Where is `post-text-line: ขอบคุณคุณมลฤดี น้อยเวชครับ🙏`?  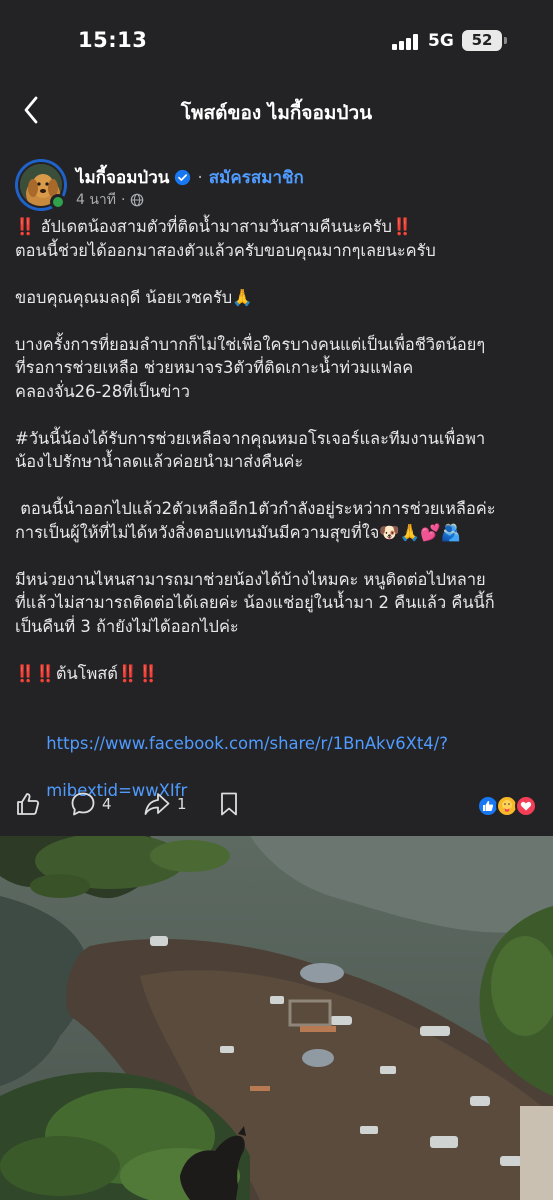
post-text-line: ขอบคุณคุณมลฤดี น้อยเวชครับ🙏 is located at coordinates (134, 297).